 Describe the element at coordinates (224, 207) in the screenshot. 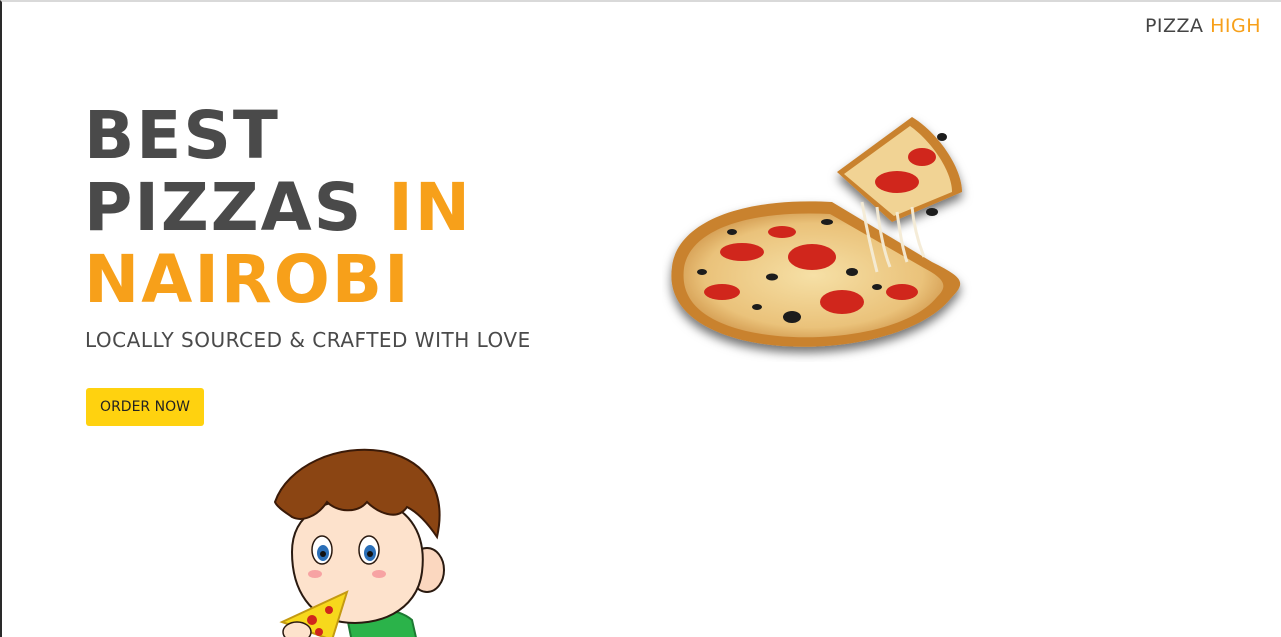

I see `hero-title-pizzas: PIZZAS` at that location.